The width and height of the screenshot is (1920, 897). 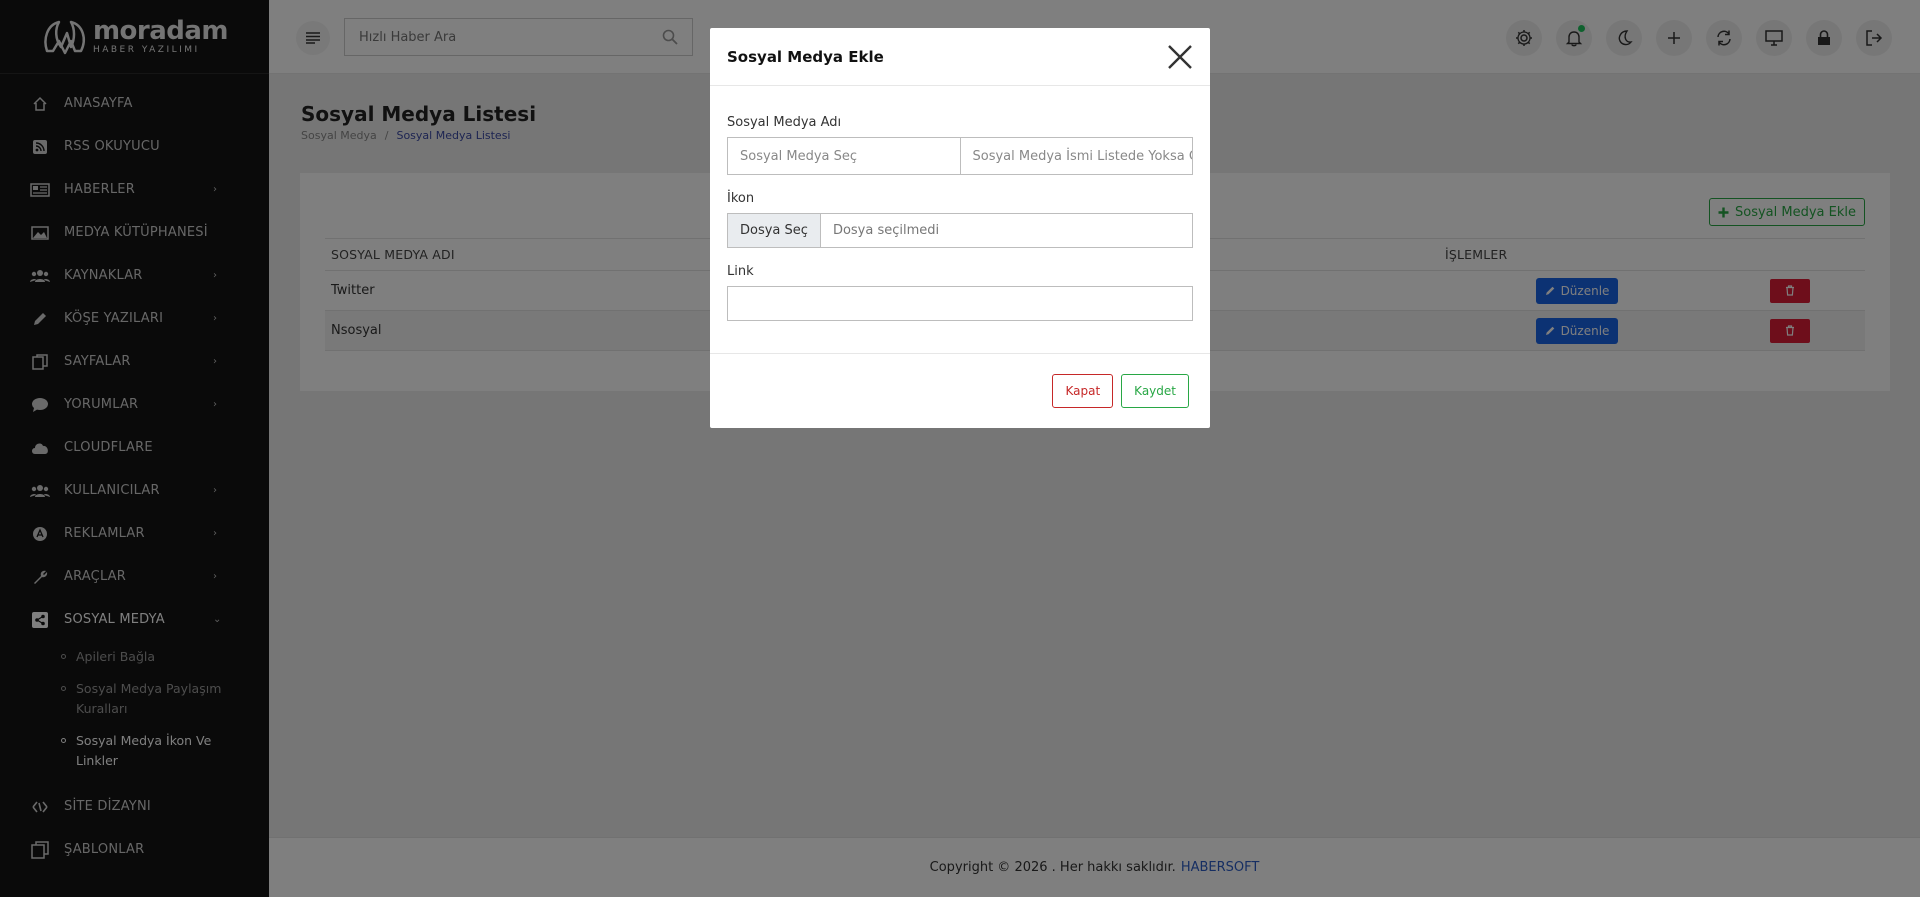 What do you see at coordinates (960, 303) in the screenshot?
I see `link-input` at bounding box center [960, 303].